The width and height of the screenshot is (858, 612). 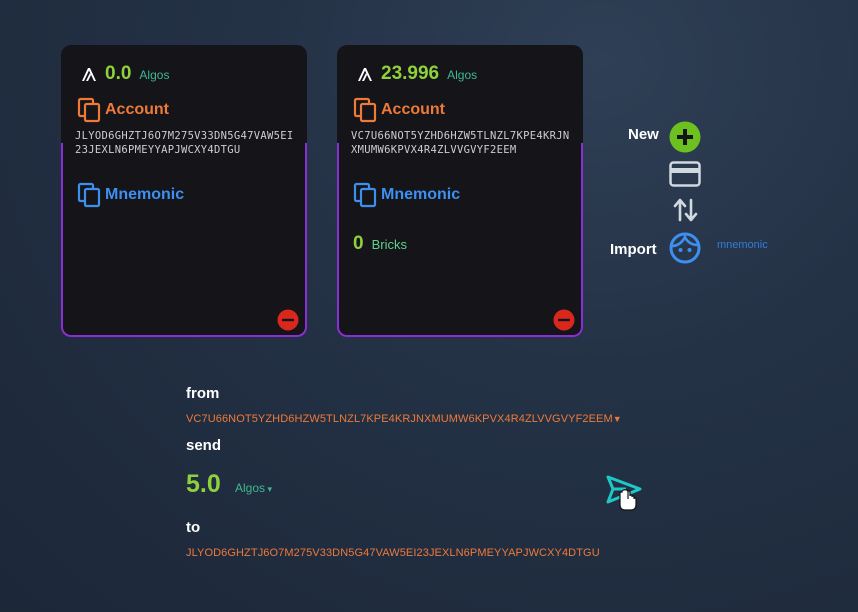 What do you see at coordinates (643, 134) in the screenshot?
I see `new-account-label: New` at bounding box center [643, 134].